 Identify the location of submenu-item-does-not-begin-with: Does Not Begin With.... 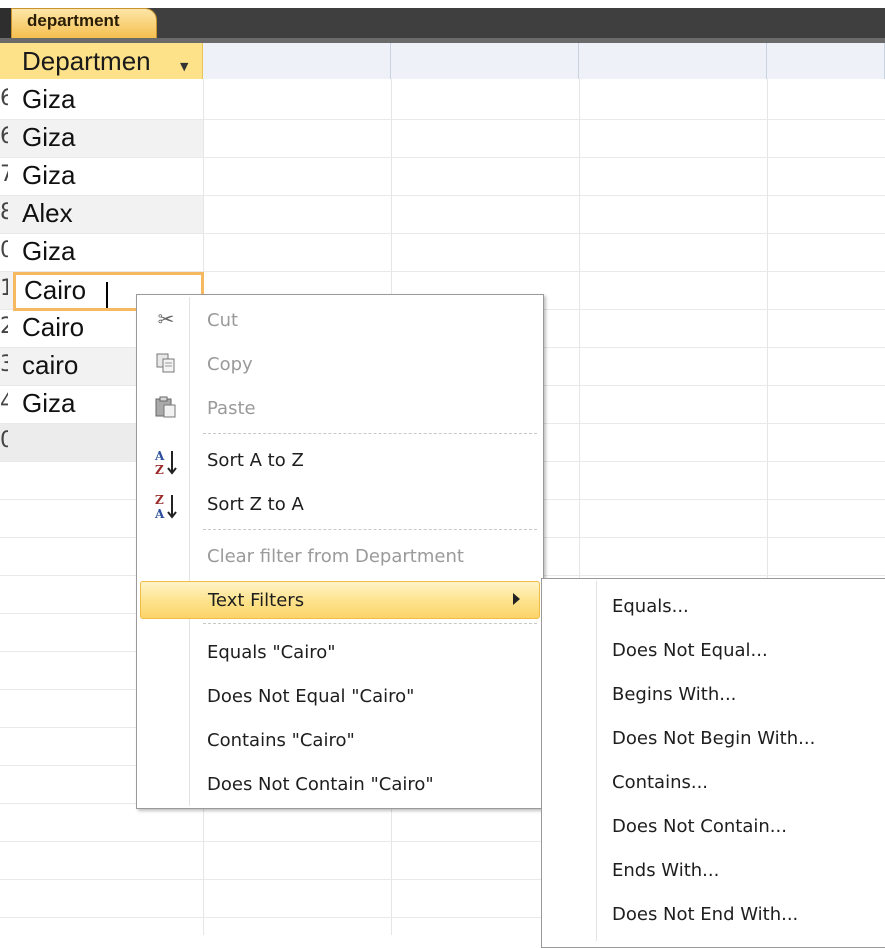
(712, 739).